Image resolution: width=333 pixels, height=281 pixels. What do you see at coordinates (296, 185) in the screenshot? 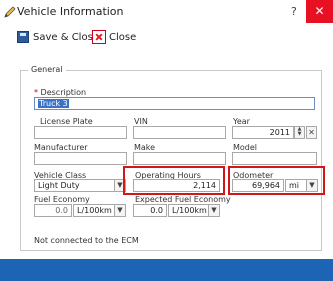
I see `odometer-unit-select: mi` at bounding box center [296, 185].